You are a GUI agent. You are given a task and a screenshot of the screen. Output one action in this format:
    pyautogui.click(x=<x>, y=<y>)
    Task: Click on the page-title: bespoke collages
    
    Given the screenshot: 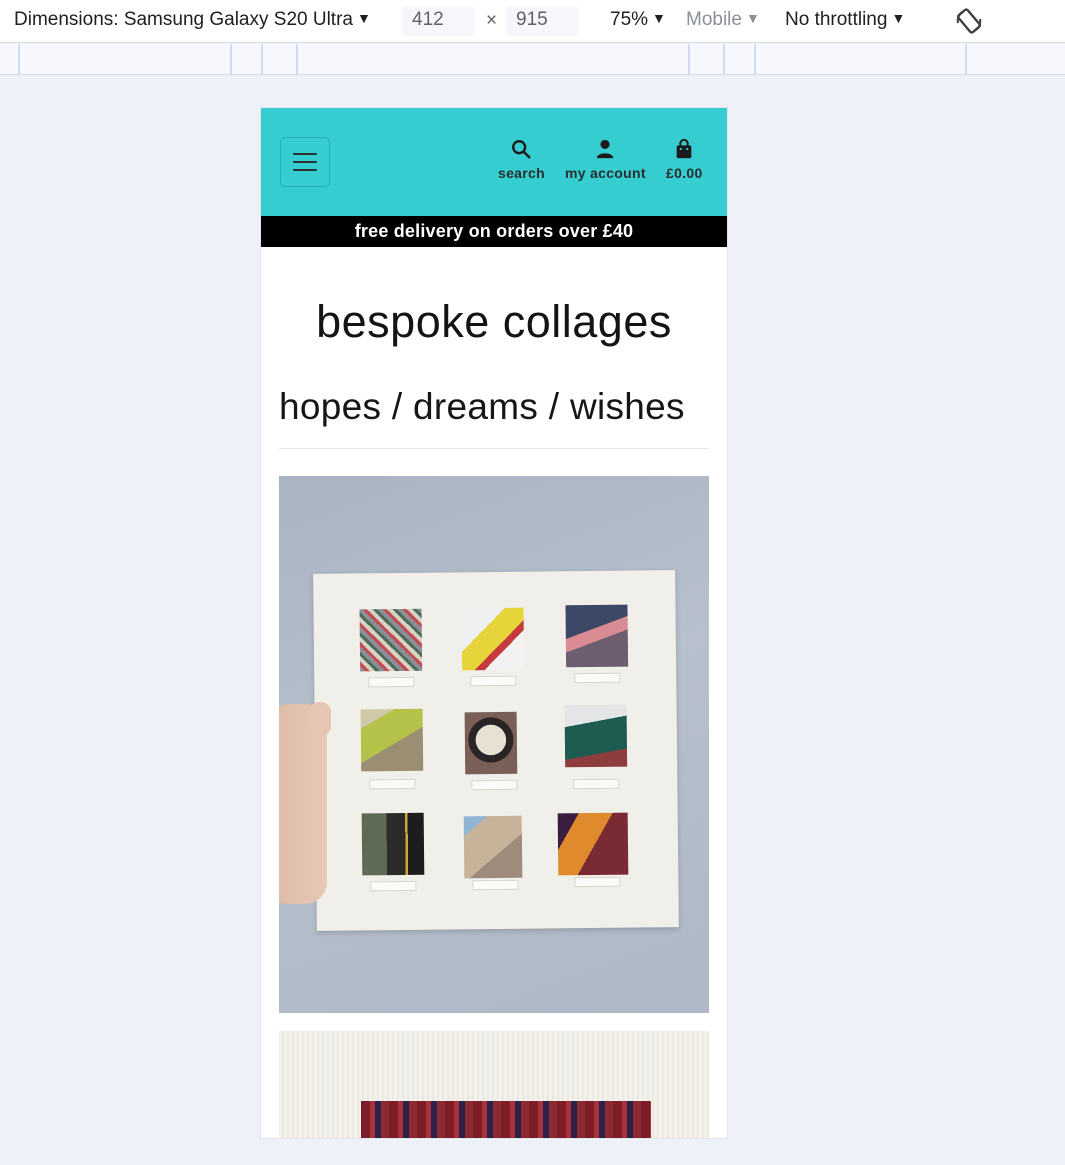 What is the action you would take?
    pyautogui.click(x=494, y=321)
    